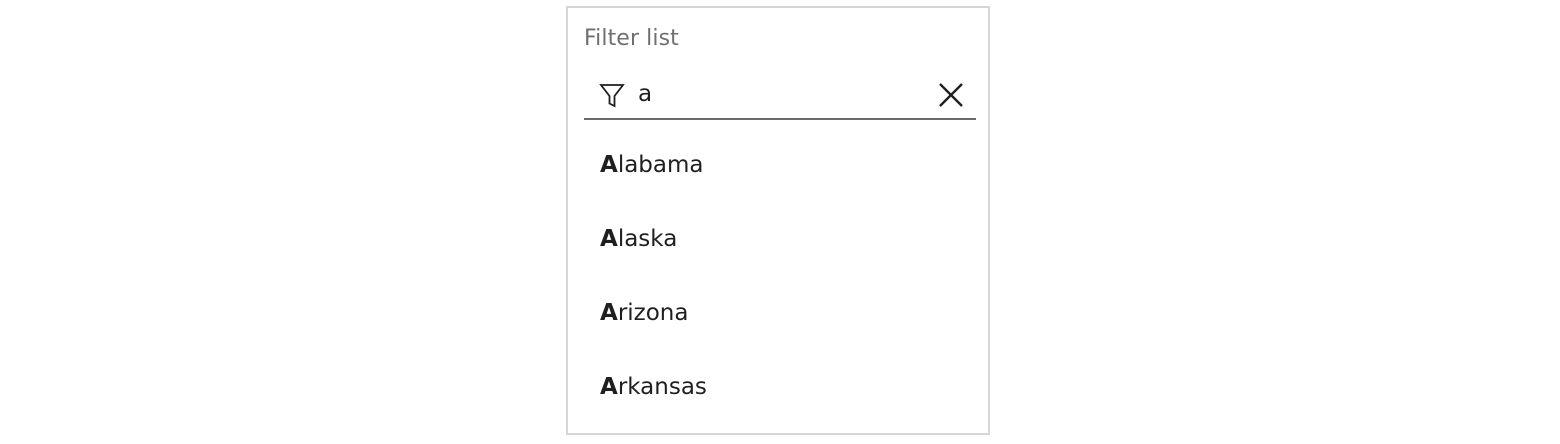 Image resolution: width=1560 pixels, height=444 pixels. Describe the element at coordinates (780, 387) in the screenshot. I see `option-arkansas: Arkansas` at that location.